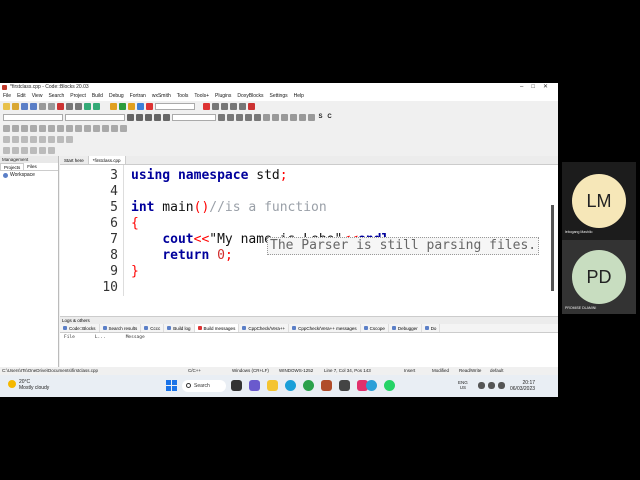 This screenshot has width=640, height=480. Describe the element at coordinates (7, 96) in the screenshot. I see `menu-file: File` at that location.